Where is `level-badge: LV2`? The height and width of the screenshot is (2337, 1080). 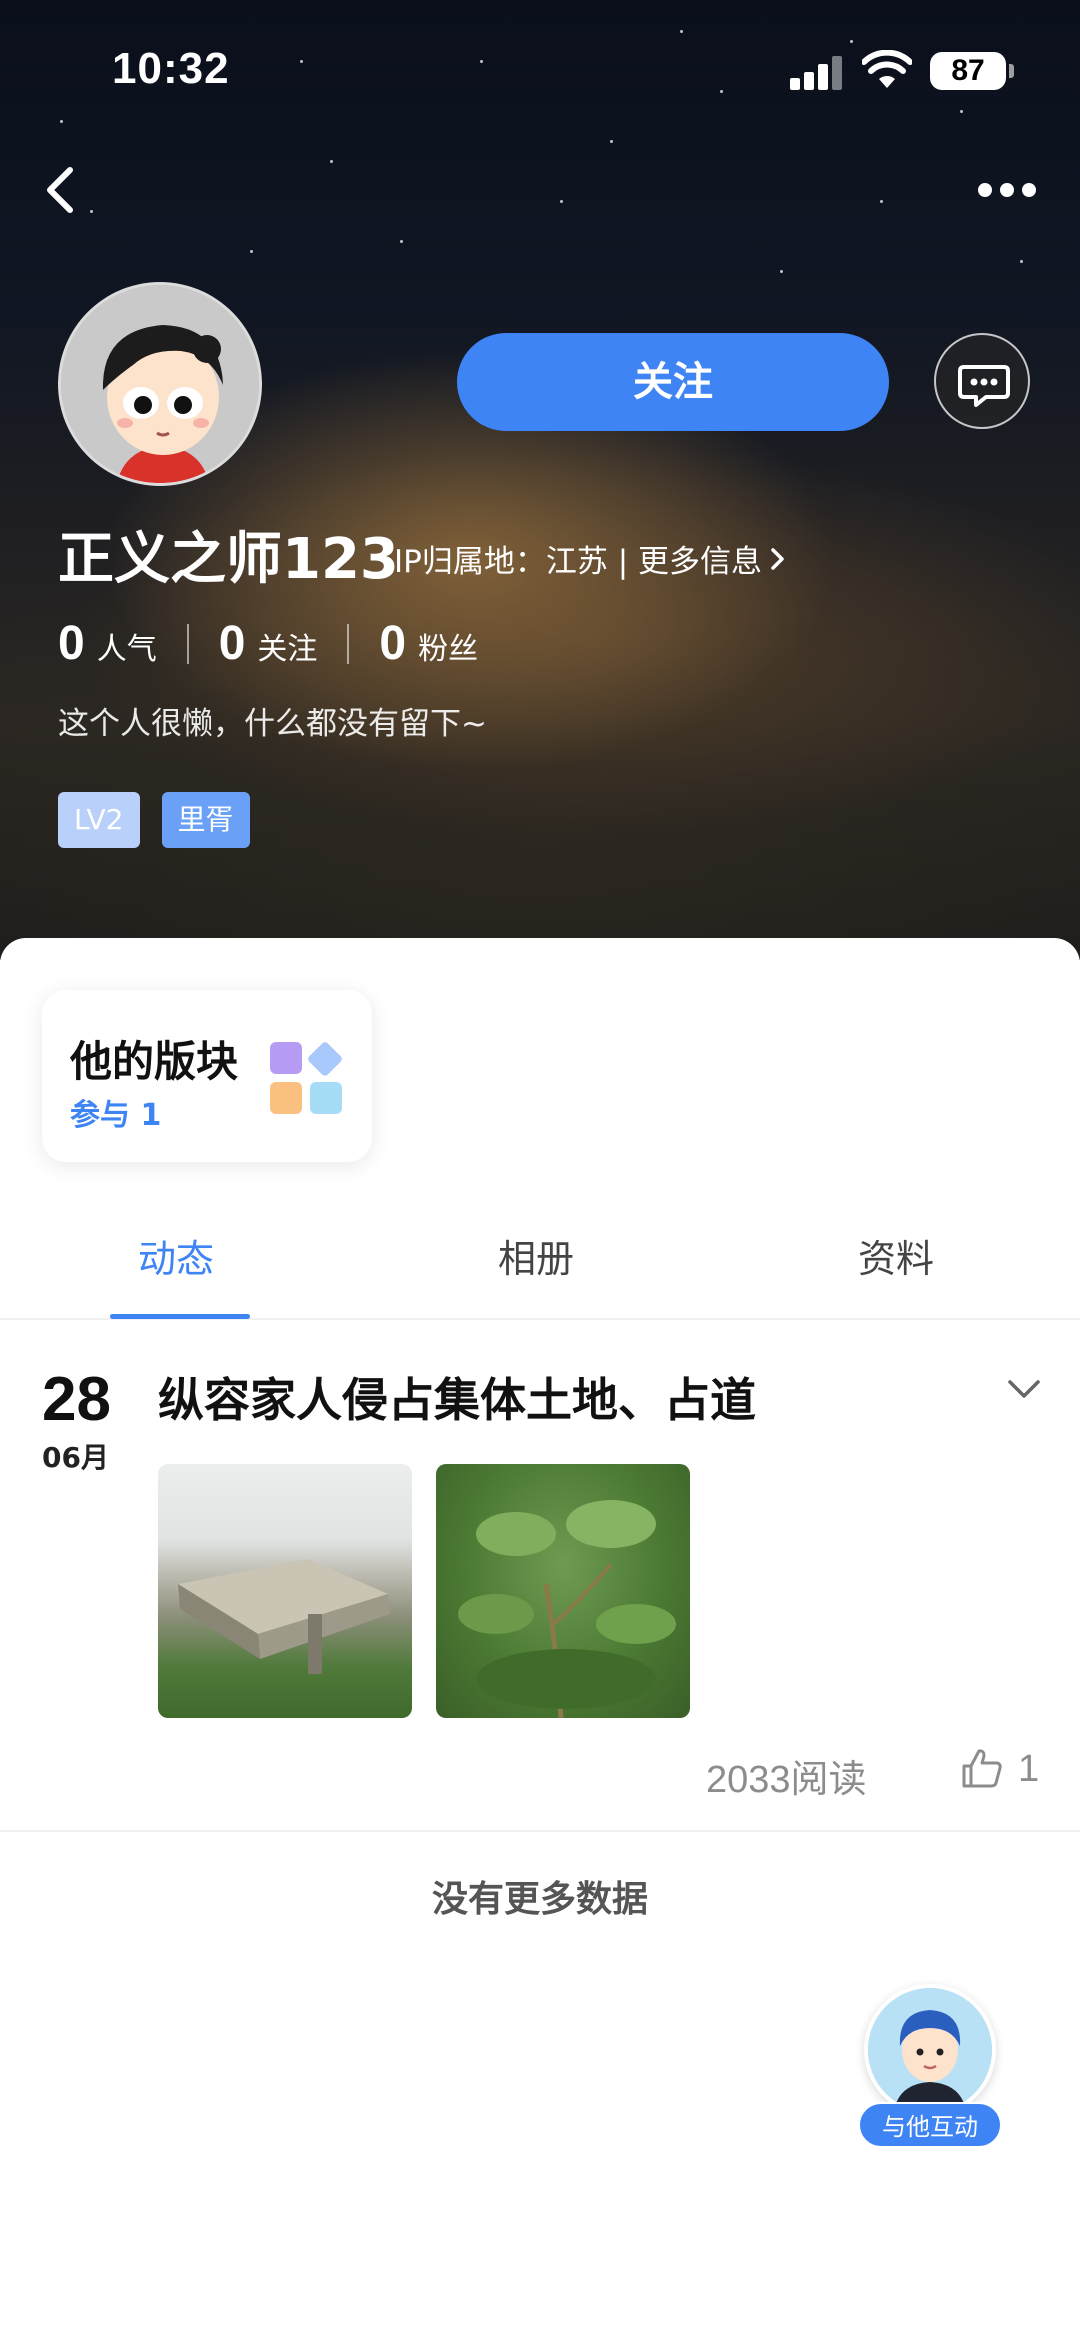 level-badge: LV2 is located at coordinates (99, 820).